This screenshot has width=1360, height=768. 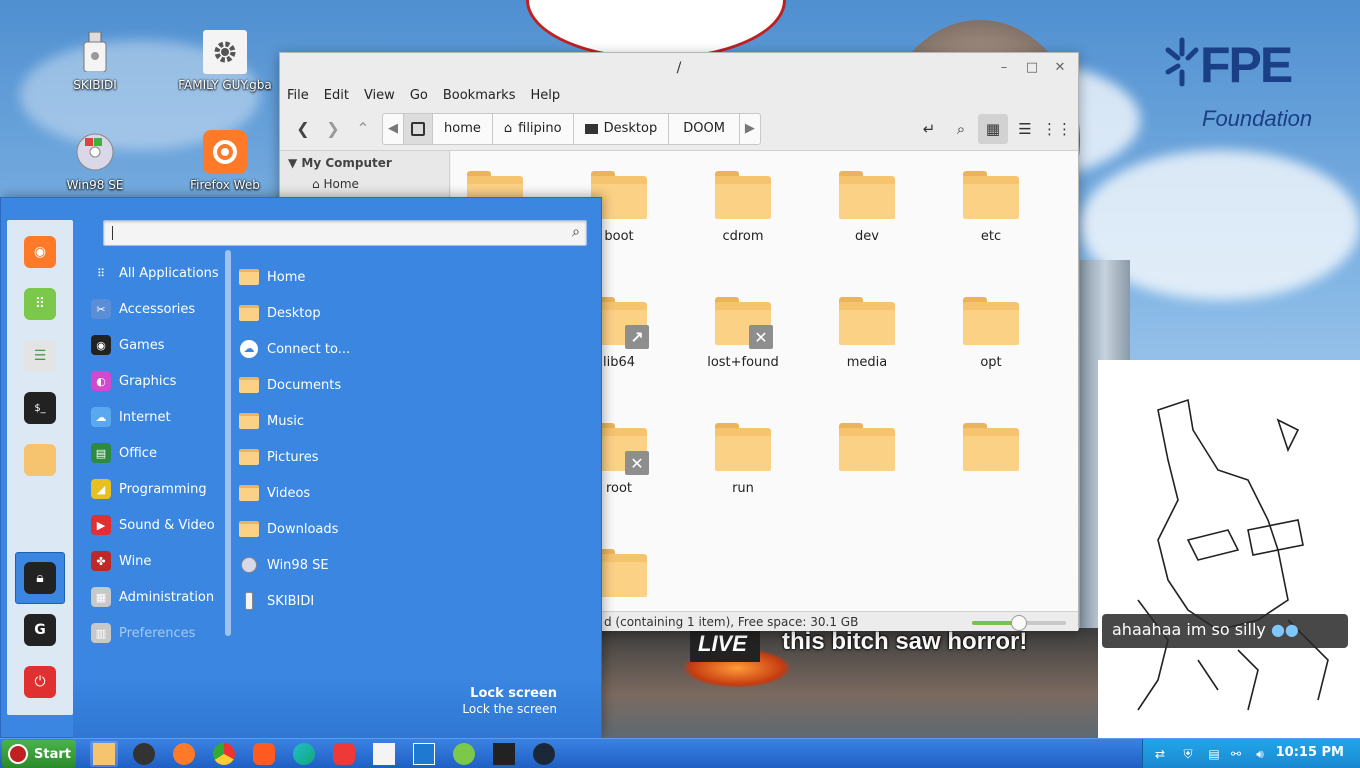 I want to click on category-preferences: ▥ Preferences, so click(x=157, y=633).